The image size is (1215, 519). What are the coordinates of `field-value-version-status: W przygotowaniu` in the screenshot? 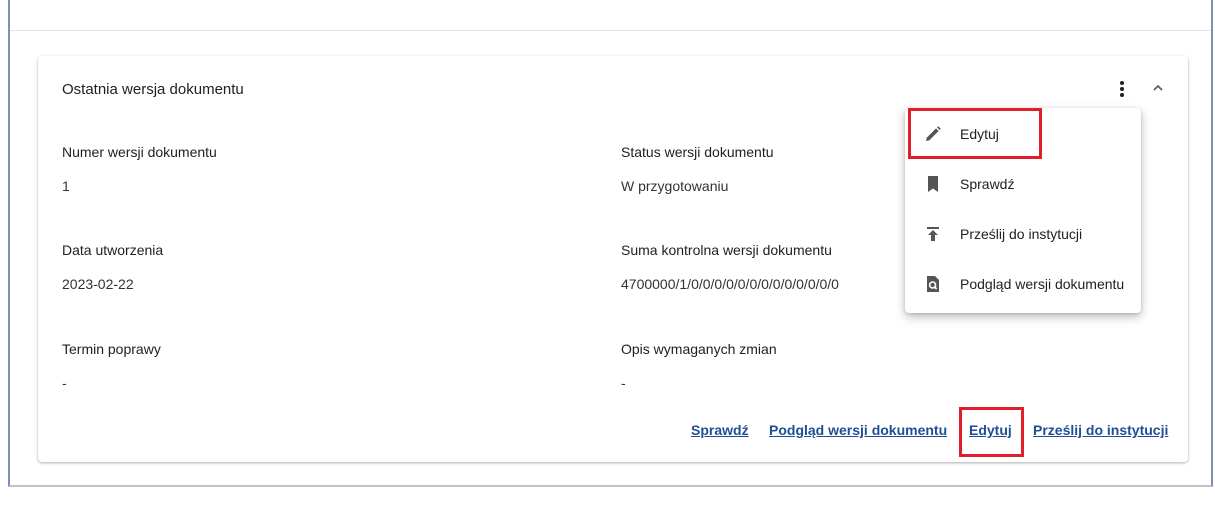 It's located at (675, 186).